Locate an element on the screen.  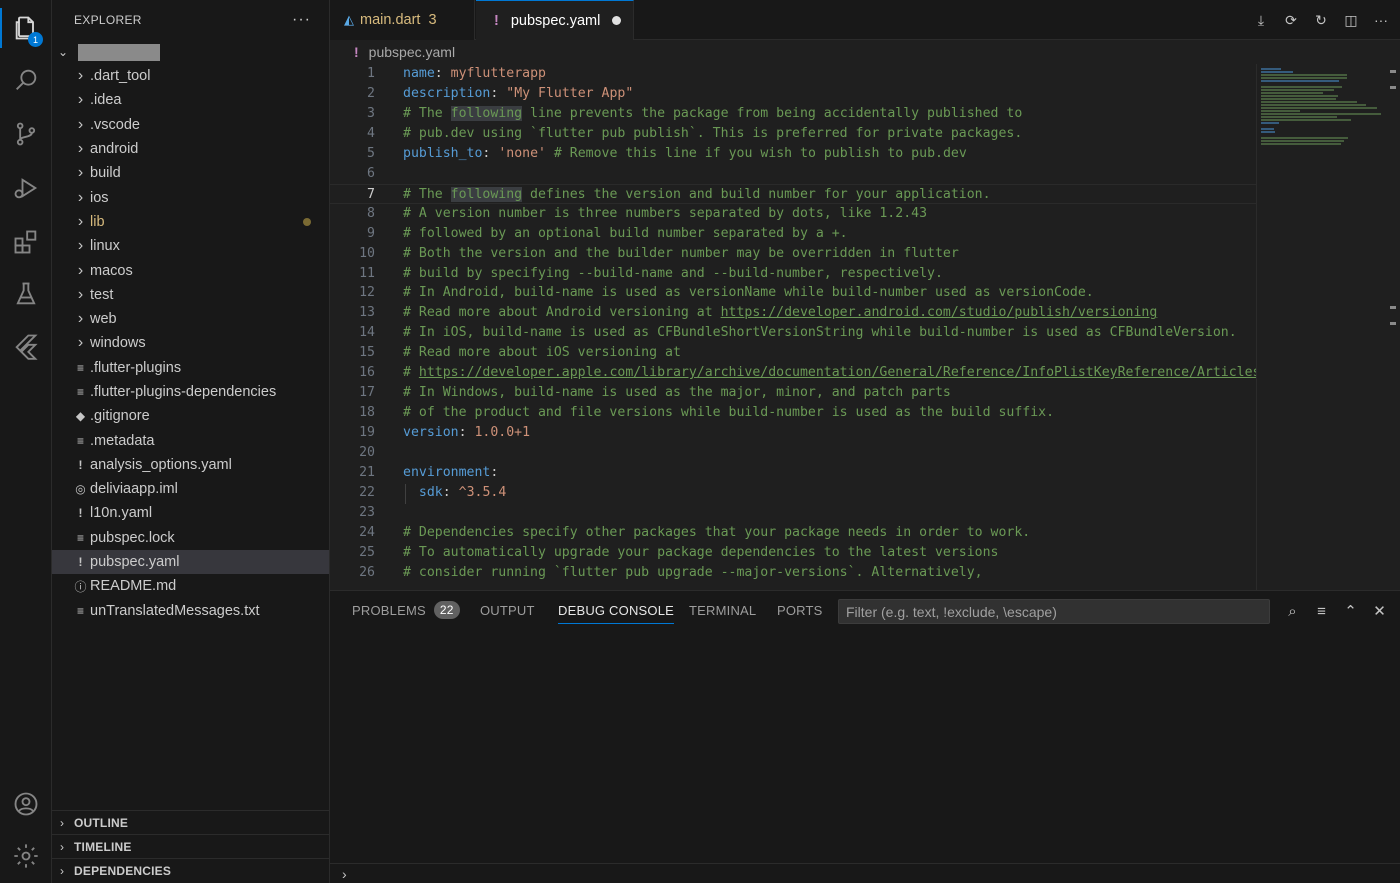
yaml-file-icon: ! is located at coordinates (80, 464).